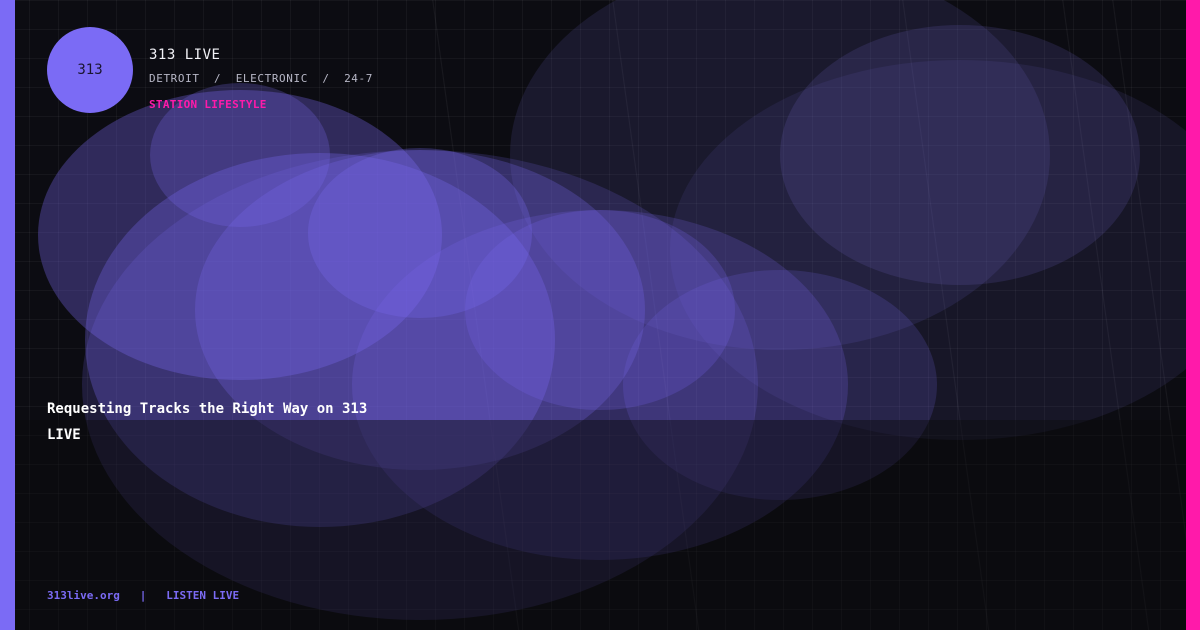  I want to click on footer-domain: 313live.org, so click(83, 595).